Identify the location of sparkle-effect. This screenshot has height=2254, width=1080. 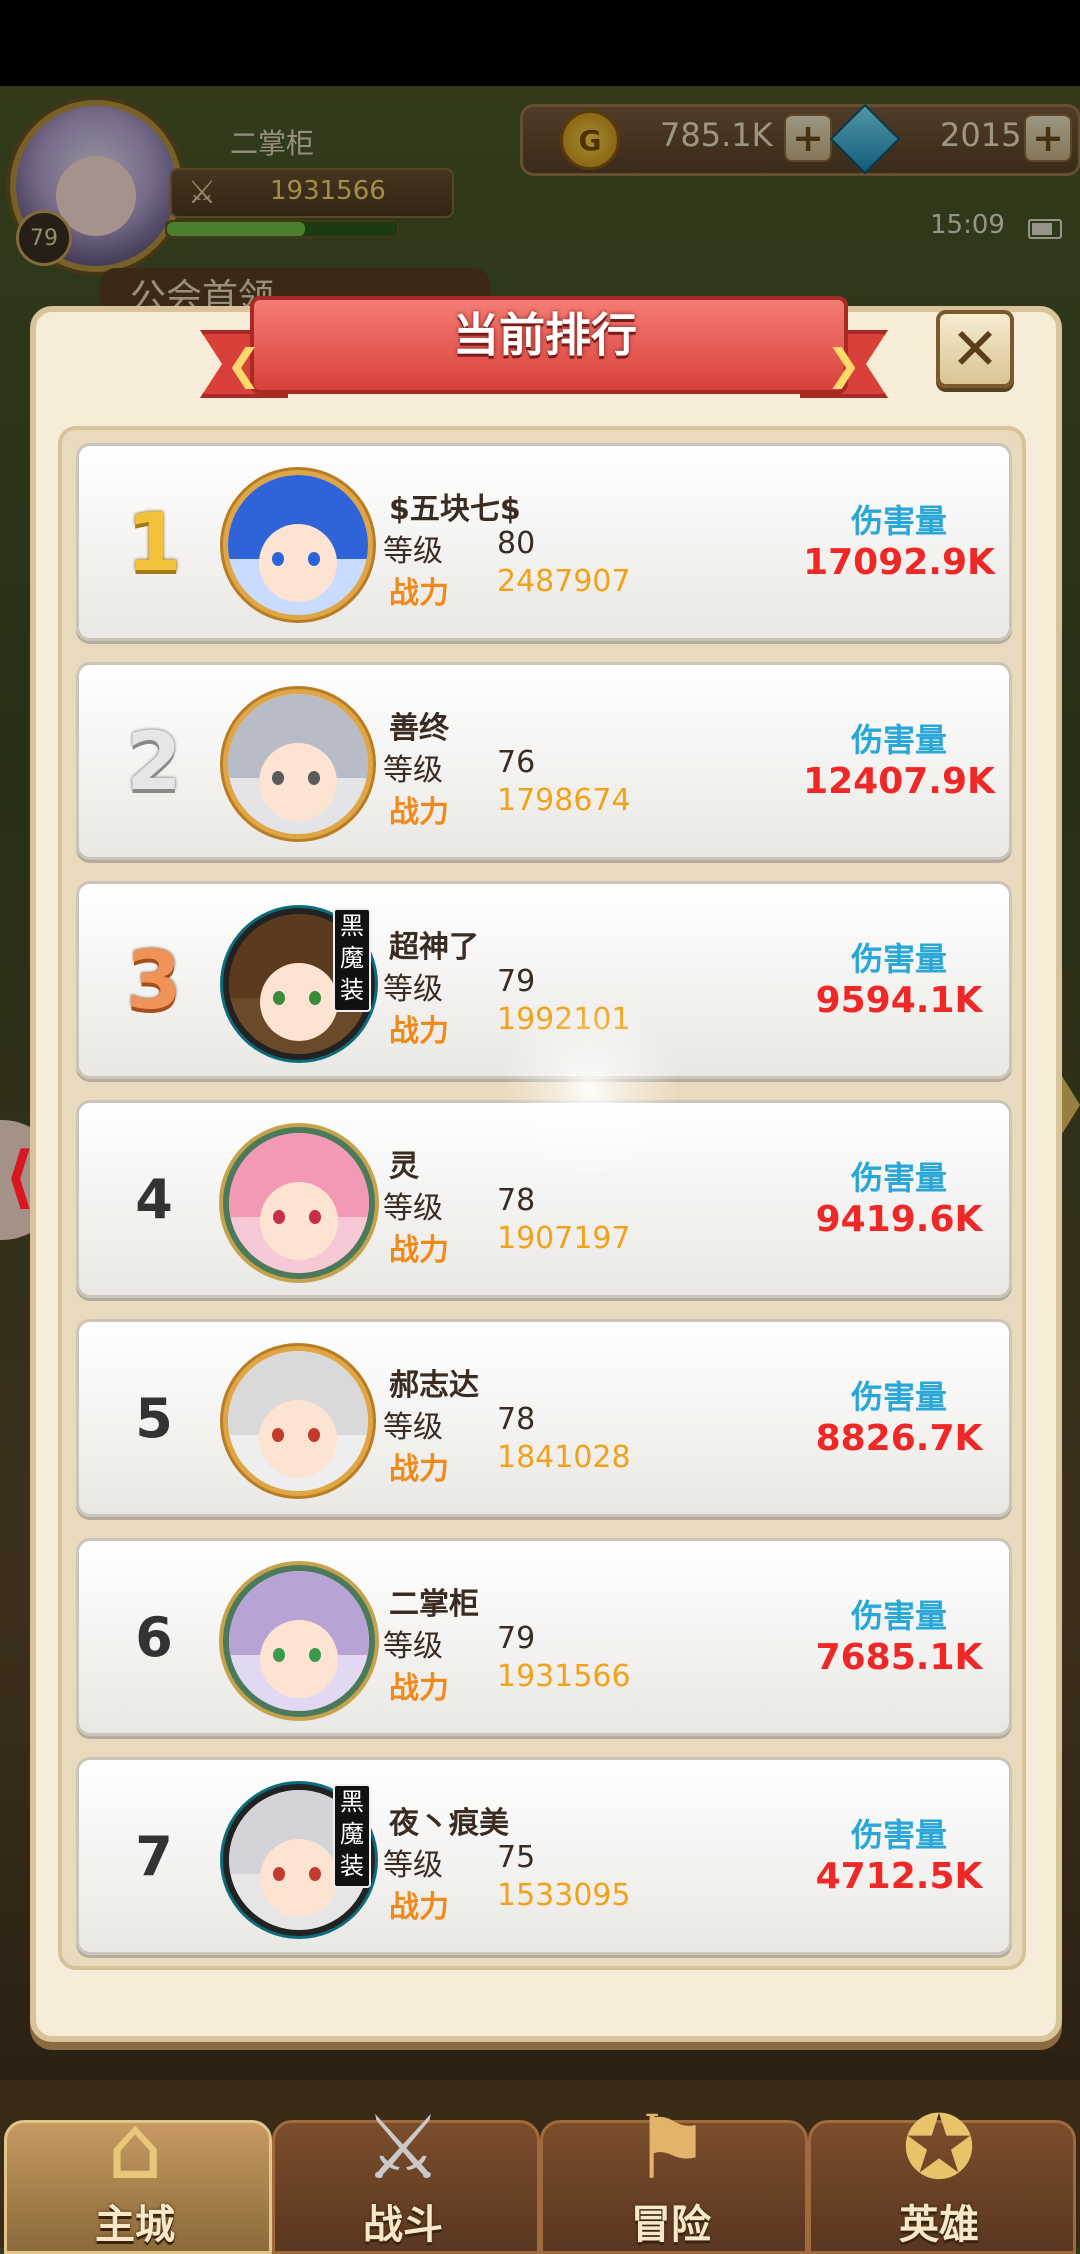
(590, 1090).